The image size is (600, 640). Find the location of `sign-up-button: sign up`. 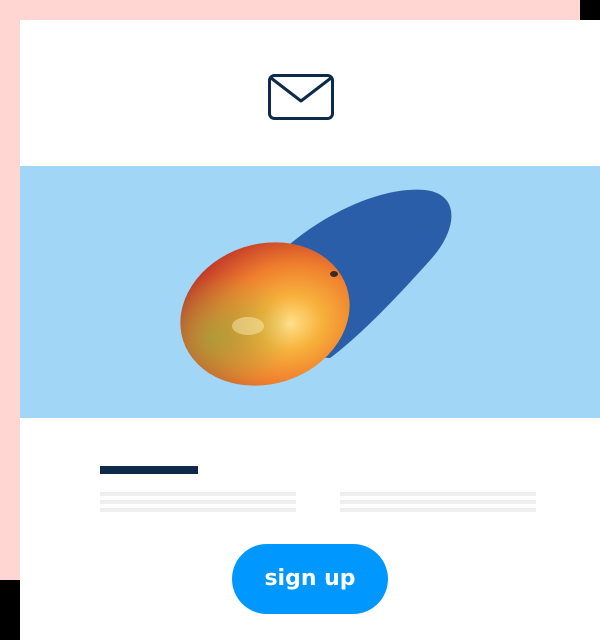

sign-up-button: sign up is located at coordinates (310, 579).